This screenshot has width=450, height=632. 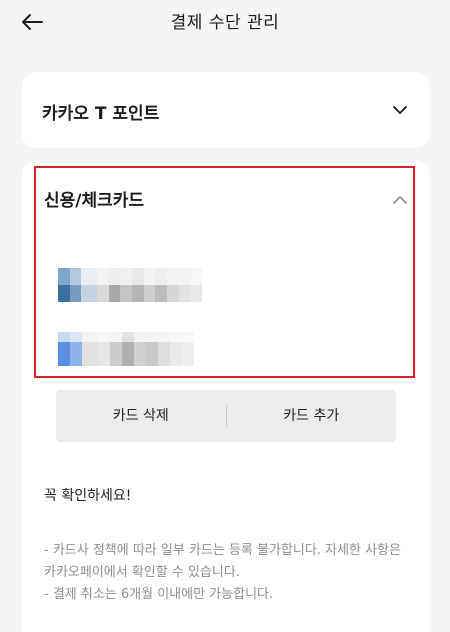 I want to click on notice-title: 꼭 확인하세요!, so click(x=88, y=496).